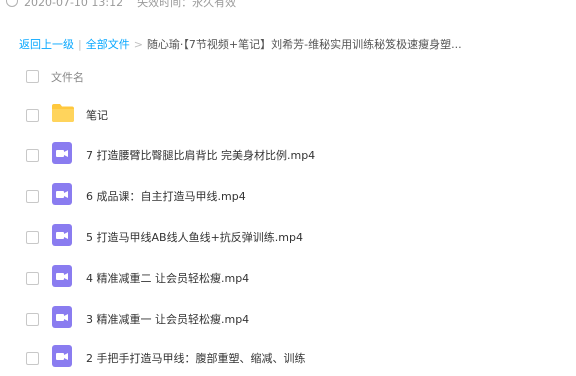  What do you see at coordinates (196, 358) in the screenshot?
I see `file-name: 2 手把手打造马甲线：腹部重塑、缩减、训练` at bounding box center [196, 358].